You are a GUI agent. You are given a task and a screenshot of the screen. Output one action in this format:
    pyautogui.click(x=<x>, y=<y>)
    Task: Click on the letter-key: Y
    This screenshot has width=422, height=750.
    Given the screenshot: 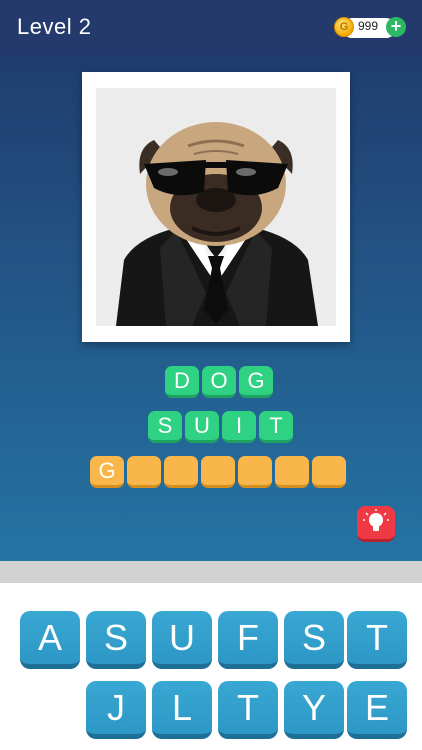 What is the action you would take?
    pyautogui.click(x=314, y=710)
    